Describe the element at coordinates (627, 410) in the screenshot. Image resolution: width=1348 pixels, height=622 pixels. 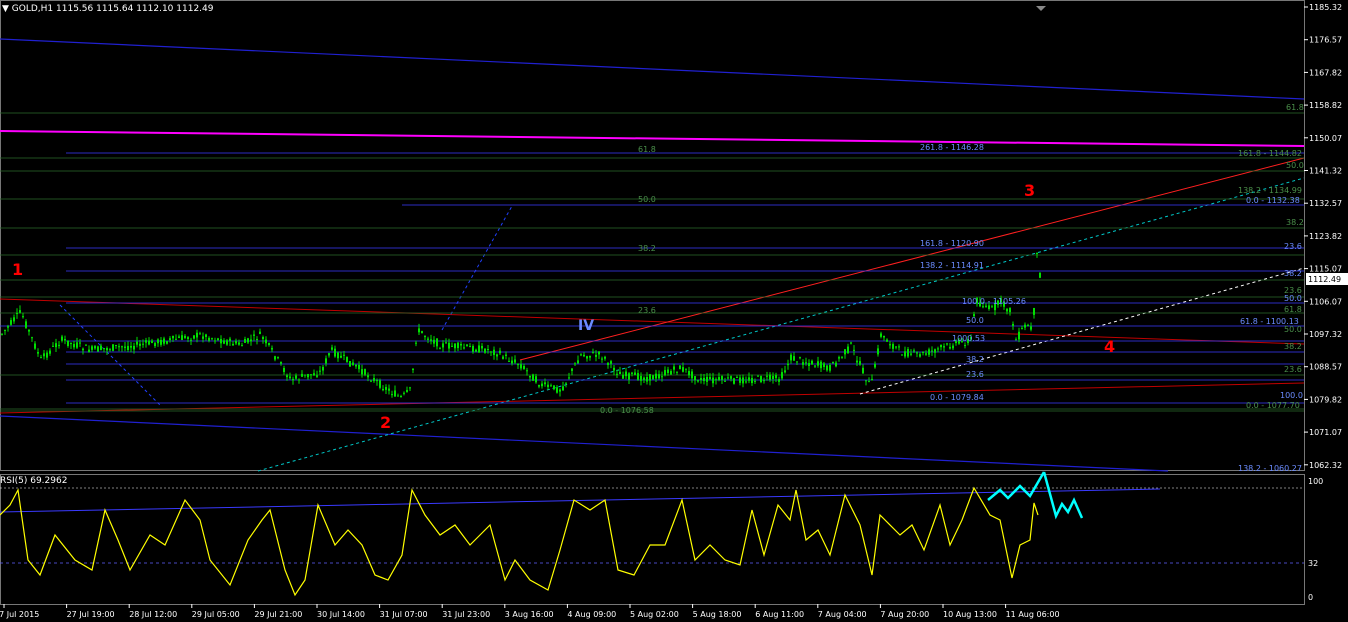
I see `fib-label: 0.0 - 1076.58` at that location.